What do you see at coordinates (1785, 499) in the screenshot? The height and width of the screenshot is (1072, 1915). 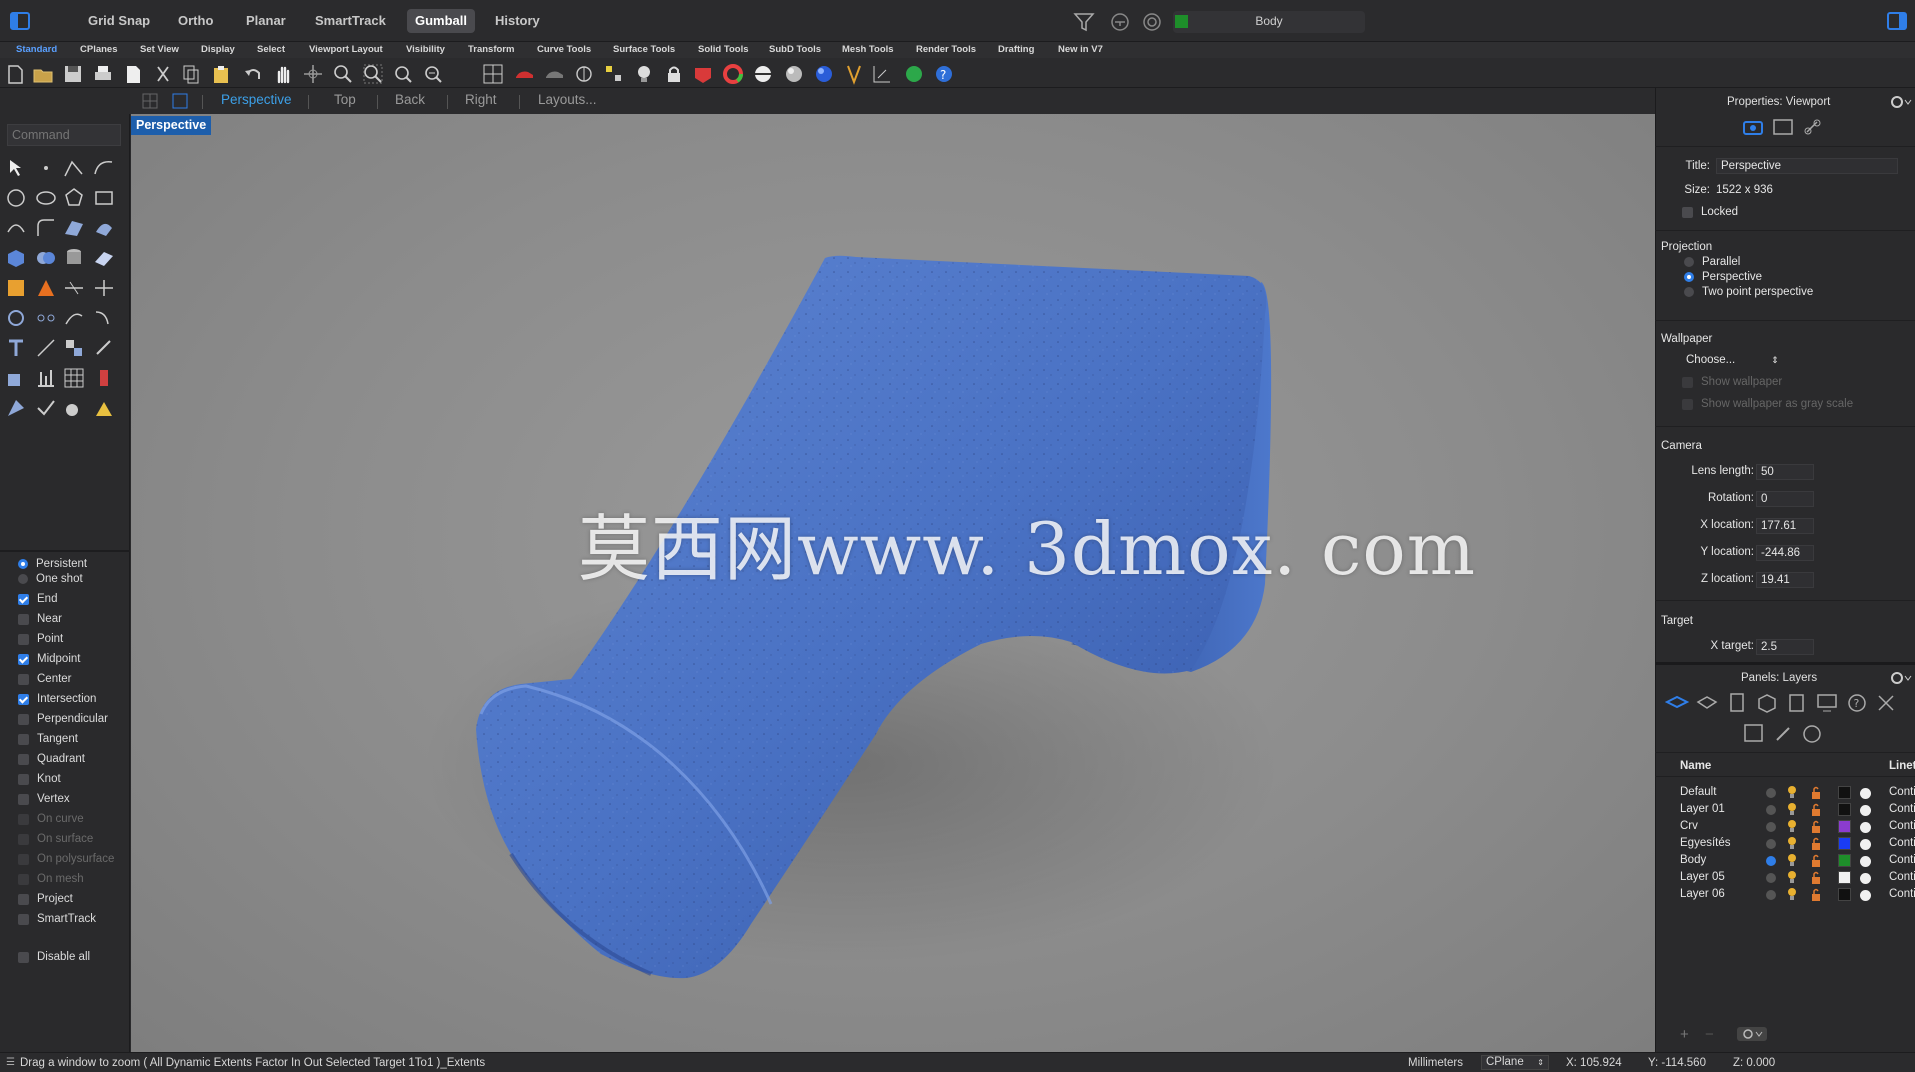 I see `rotation-field: 0` at bounding box center [1785, 499].